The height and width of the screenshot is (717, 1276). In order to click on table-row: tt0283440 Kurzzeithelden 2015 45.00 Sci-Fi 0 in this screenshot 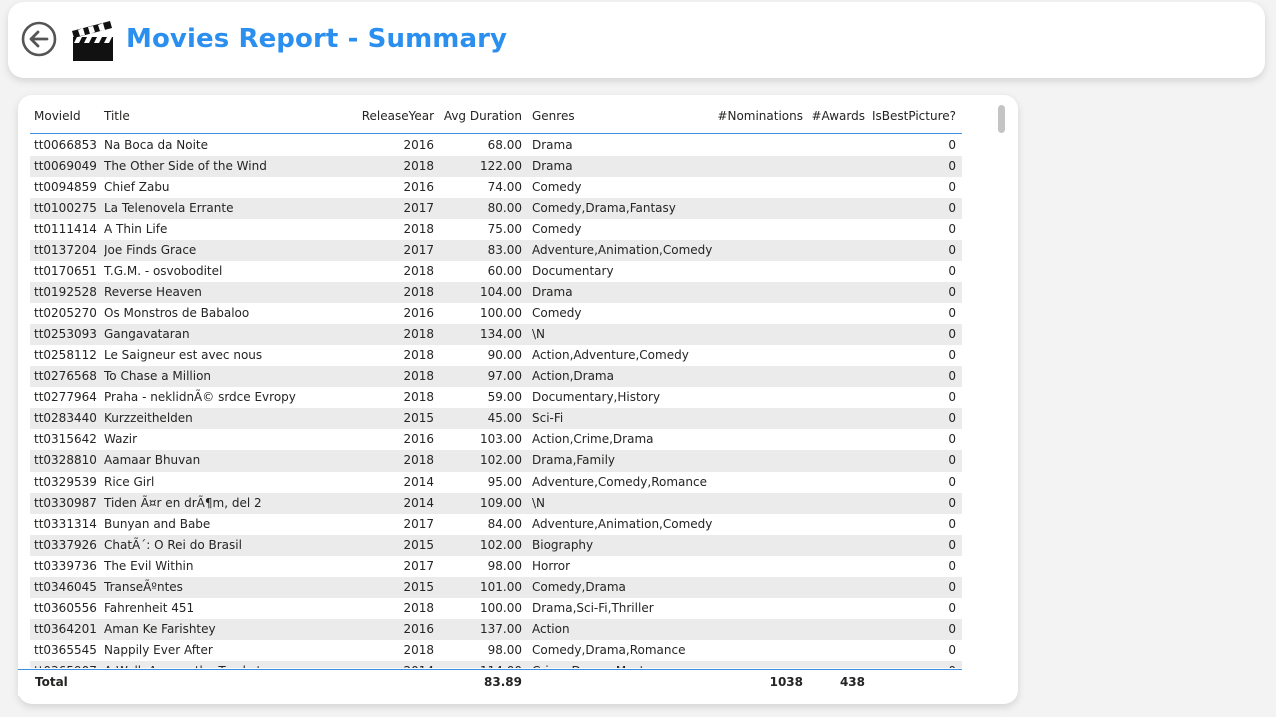, I will do `click(496, 419)`.